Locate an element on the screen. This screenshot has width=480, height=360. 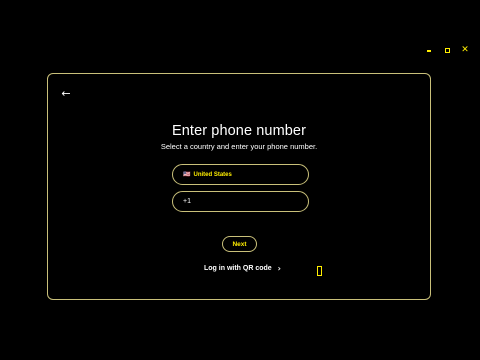
minimize-button is located at coordinates (429, 50).